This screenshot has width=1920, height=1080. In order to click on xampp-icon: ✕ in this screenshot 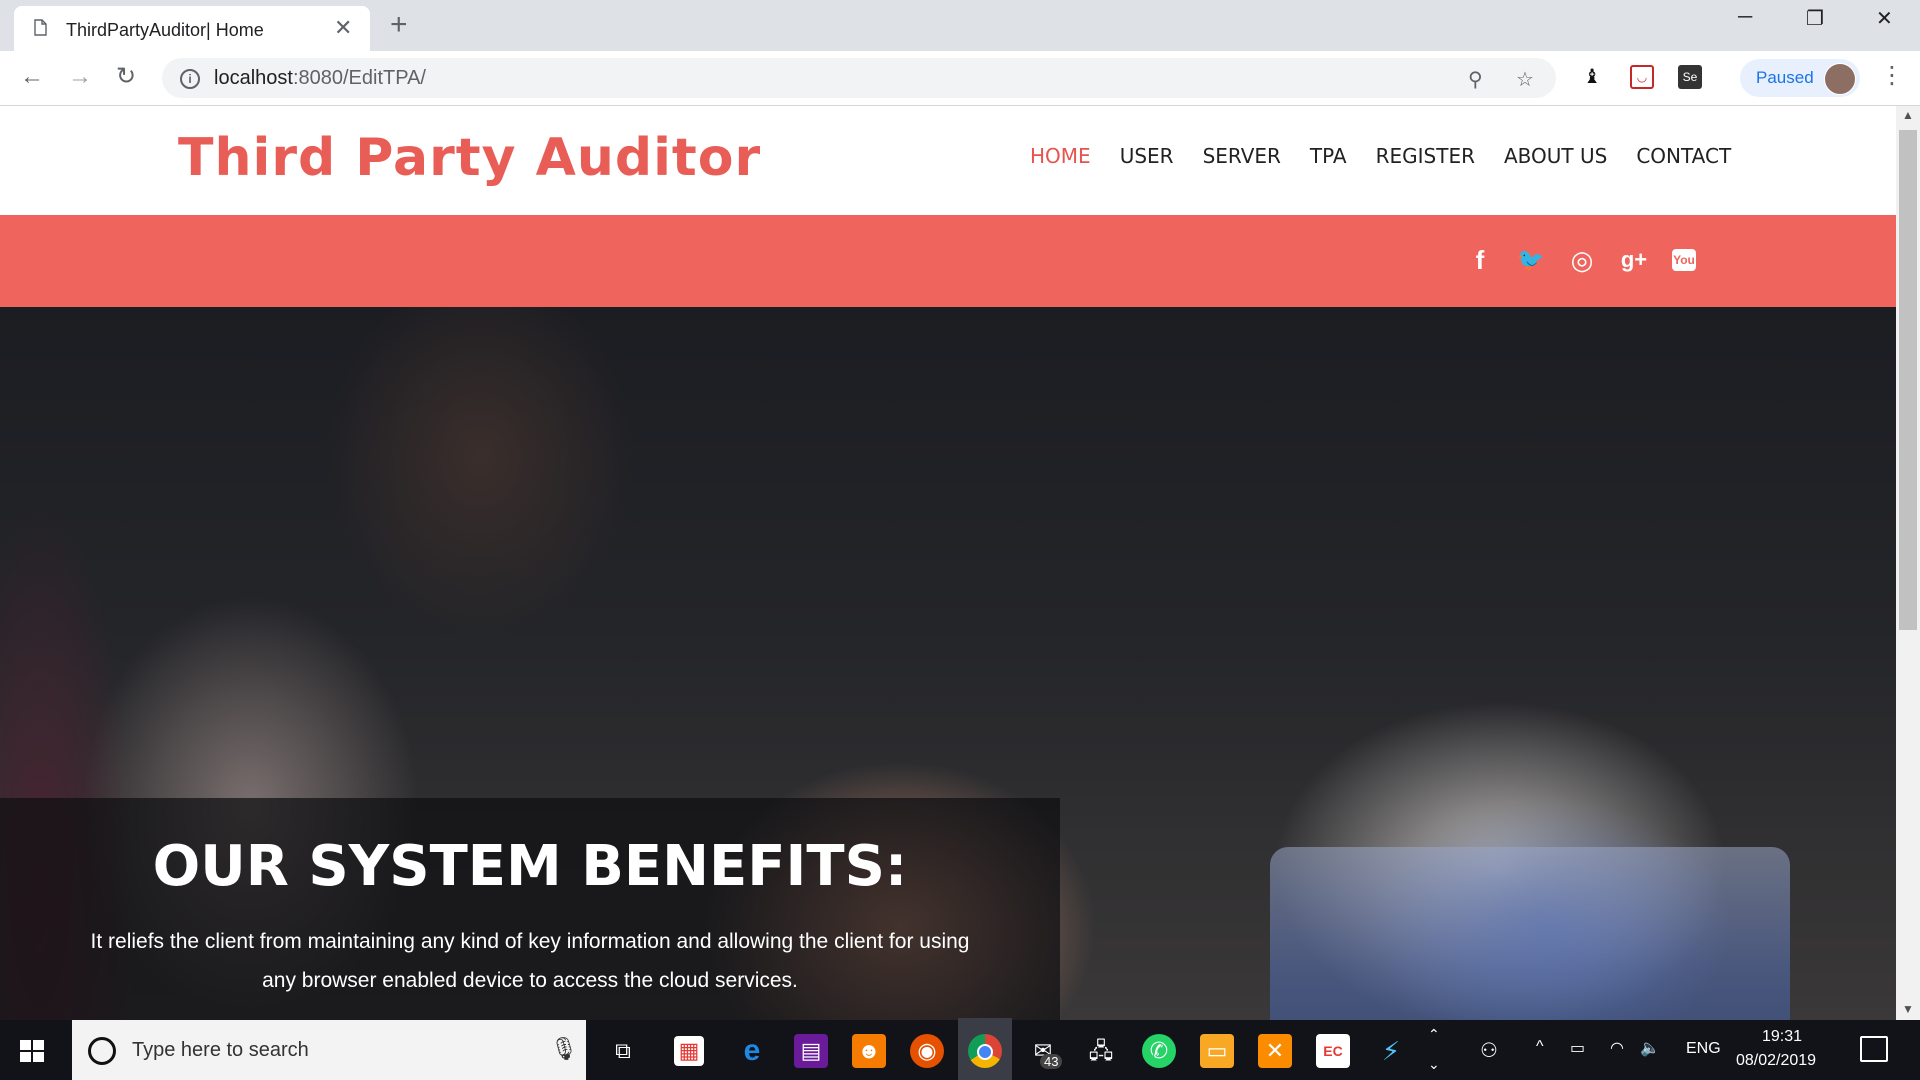, I will do `click(1275, 1051)`.